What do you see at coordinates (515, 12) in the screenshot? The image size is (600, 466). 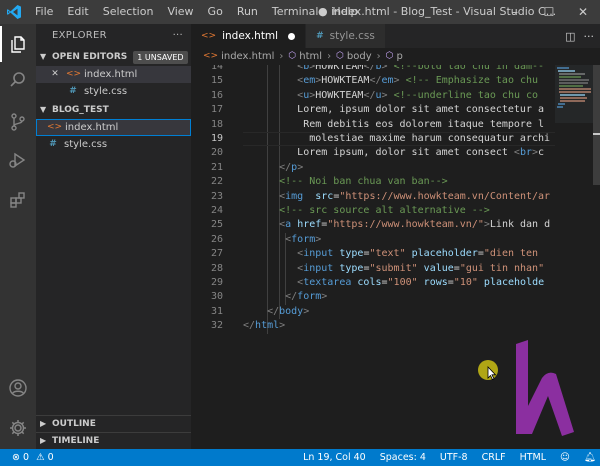 I see `minimize-button: –` at bounding box center [515, 12].